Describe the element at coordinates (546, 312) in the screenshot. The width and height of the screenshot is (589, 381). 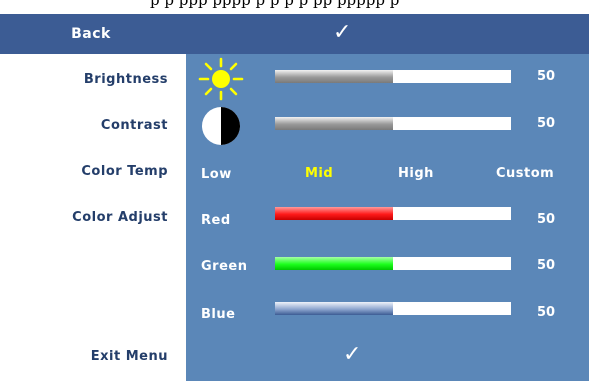
I see `blue-value: 50` at that location.